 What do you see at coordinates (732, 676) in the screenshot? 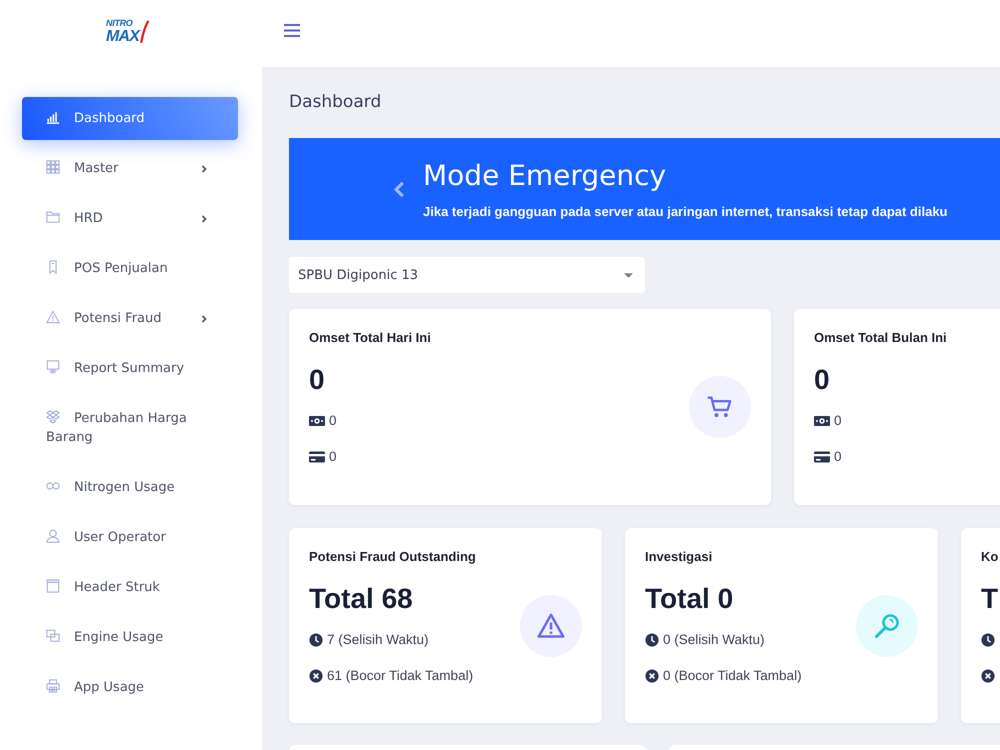
I see `stat-text: 0 (Bocor Tidak Tambal)` at bounding box center [732, 676].